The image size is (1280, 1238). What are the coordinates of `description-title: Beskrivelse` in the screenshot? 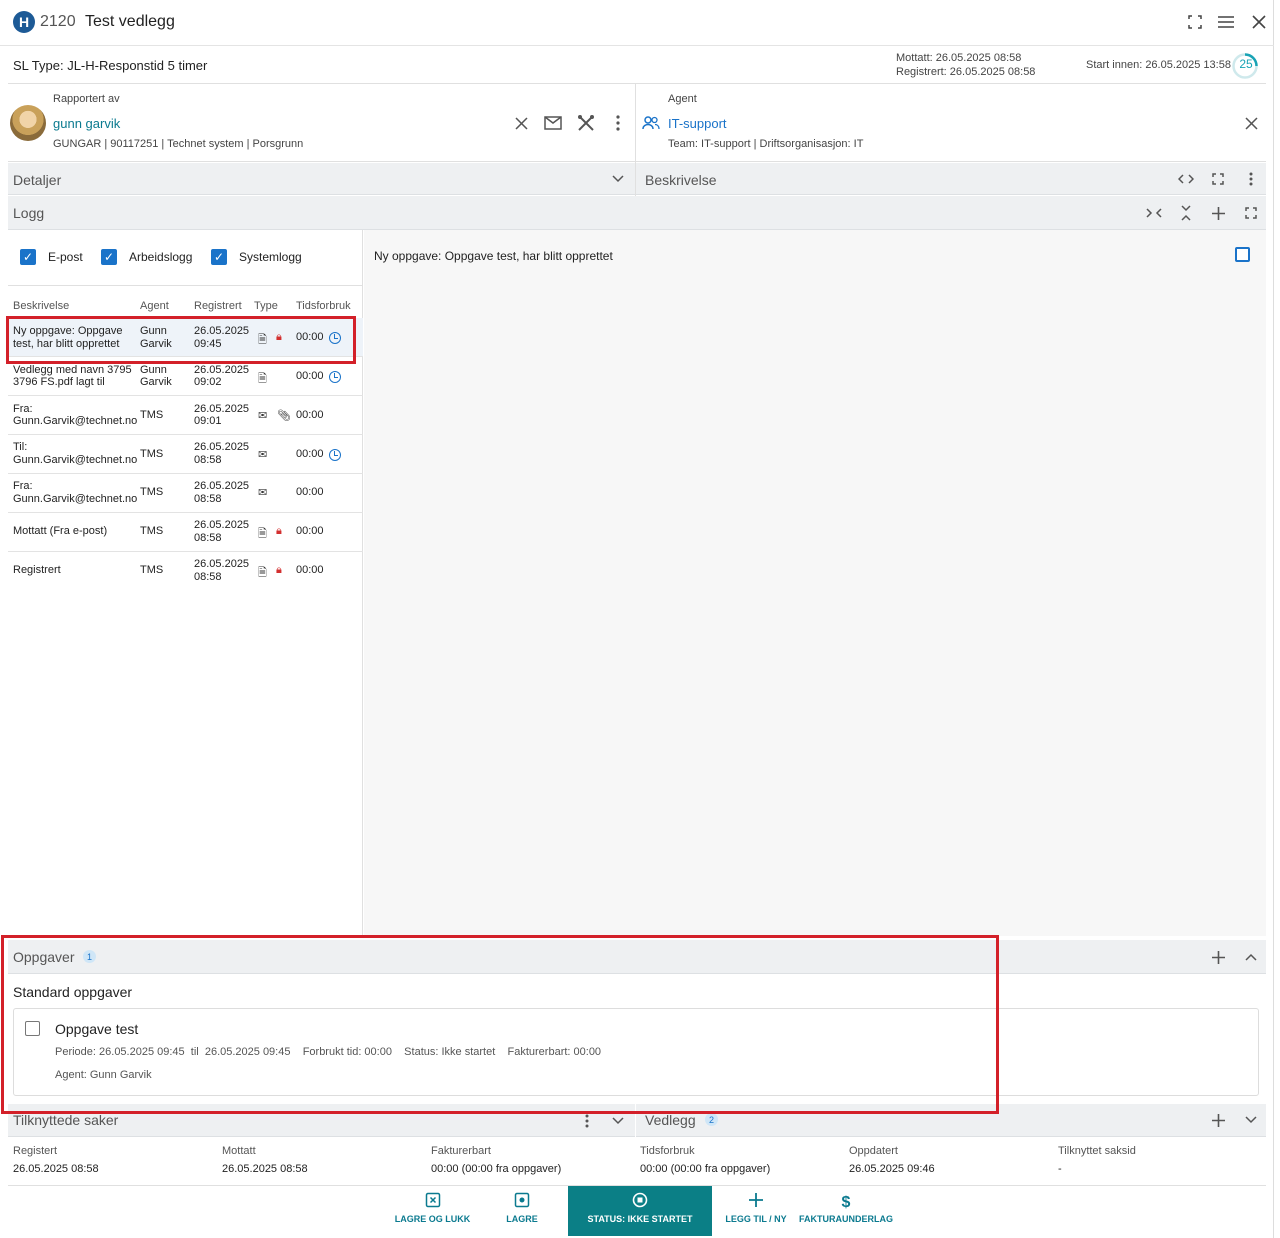 It's located at (681, 180).